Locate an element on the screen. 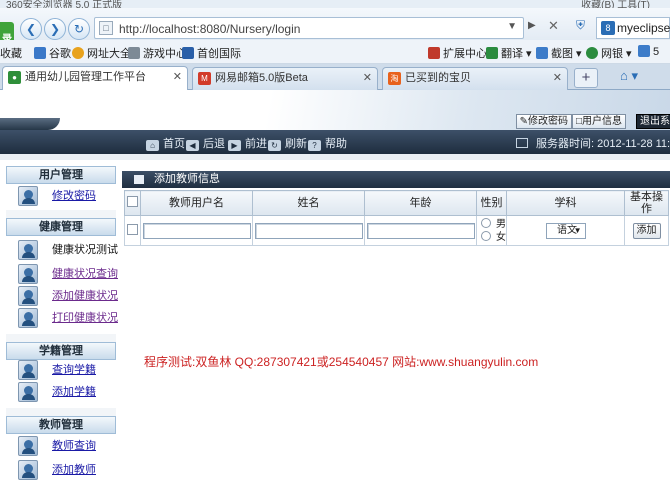 This screenshot has height=482, width=670. table-header-row: 教师用户名 姓名 年龄 性别 学科 基本操作 is located at coordinates (396, 203).